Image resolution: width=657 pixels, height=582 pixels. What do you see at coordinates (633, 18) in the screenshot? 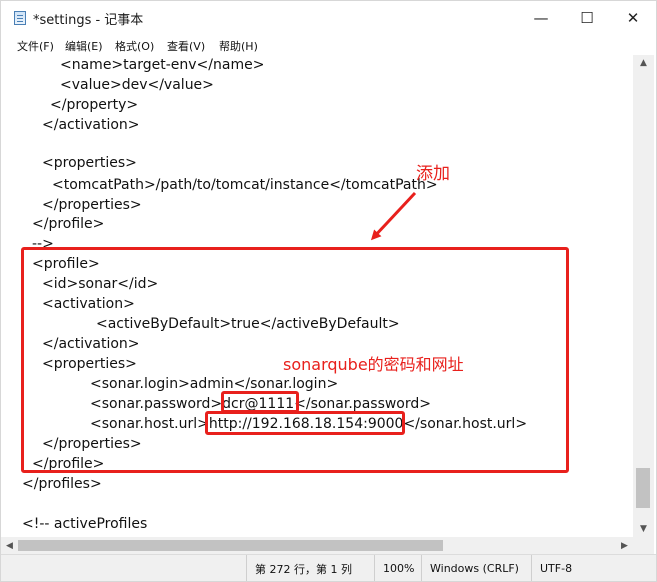
I see `close-button: ✕` at bounding box center [633, 18].